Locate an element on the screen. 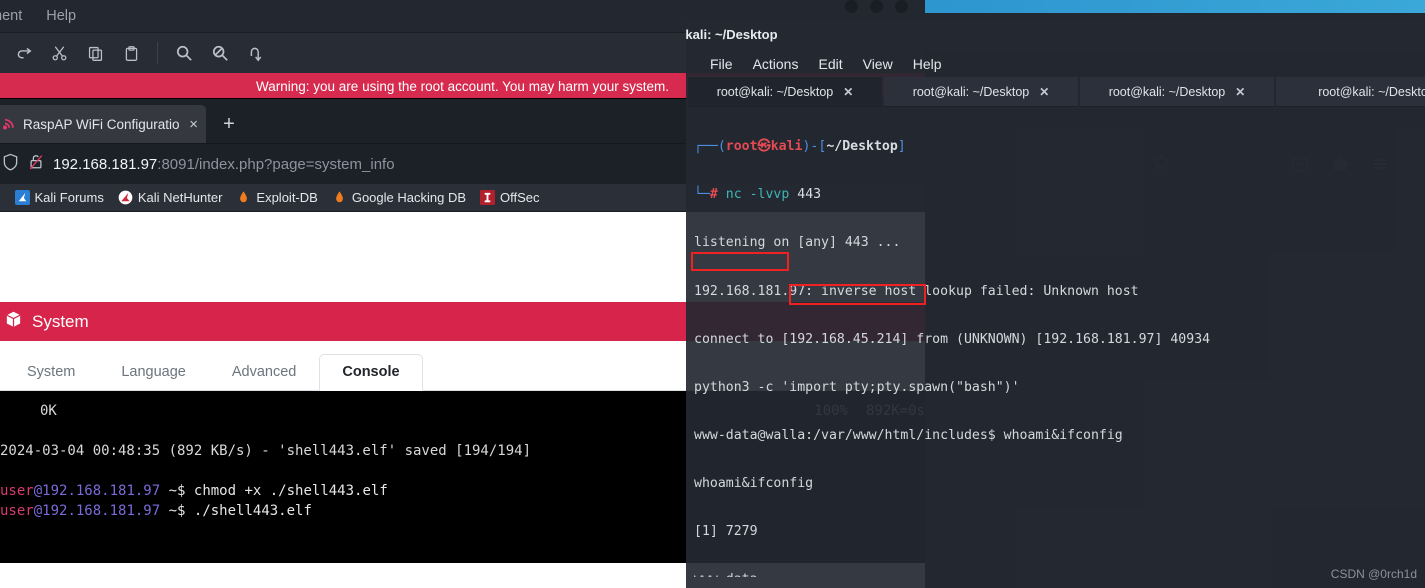  tab-system: System is located at coordinates (51, 372).